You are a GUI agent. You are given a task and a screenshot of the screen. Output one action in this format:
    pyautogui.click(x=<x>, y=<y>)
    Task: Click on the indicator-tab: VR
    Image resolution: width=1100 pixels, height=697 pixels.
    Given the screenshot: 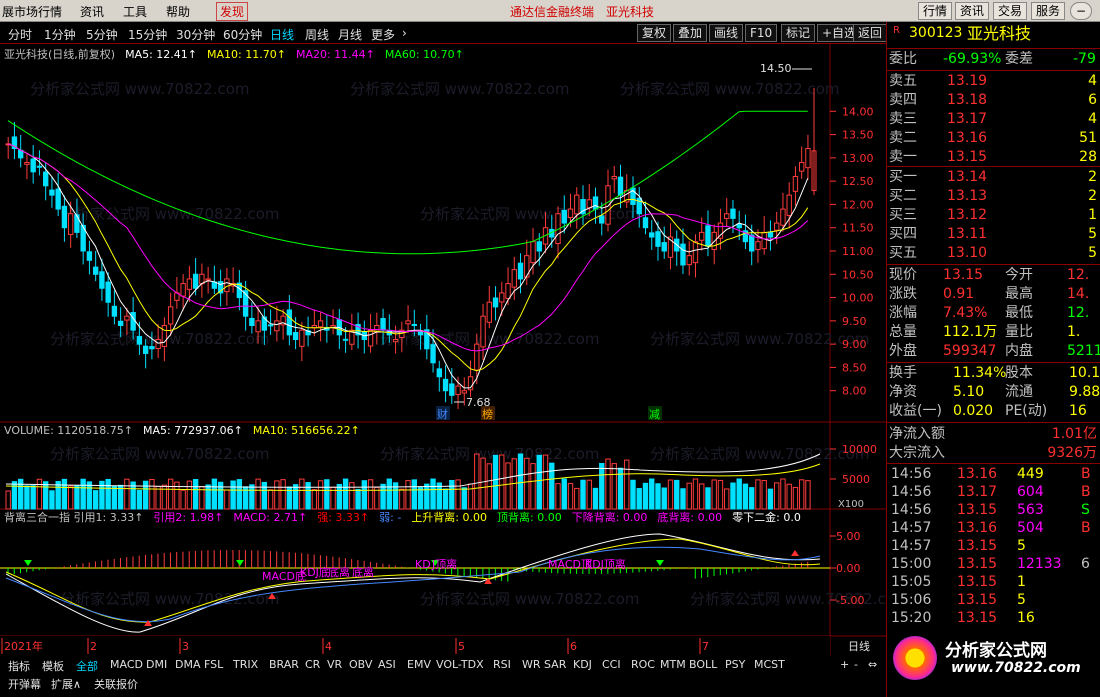 What is the action you would take?
    pyautogui.click(x=334, y=664)
    